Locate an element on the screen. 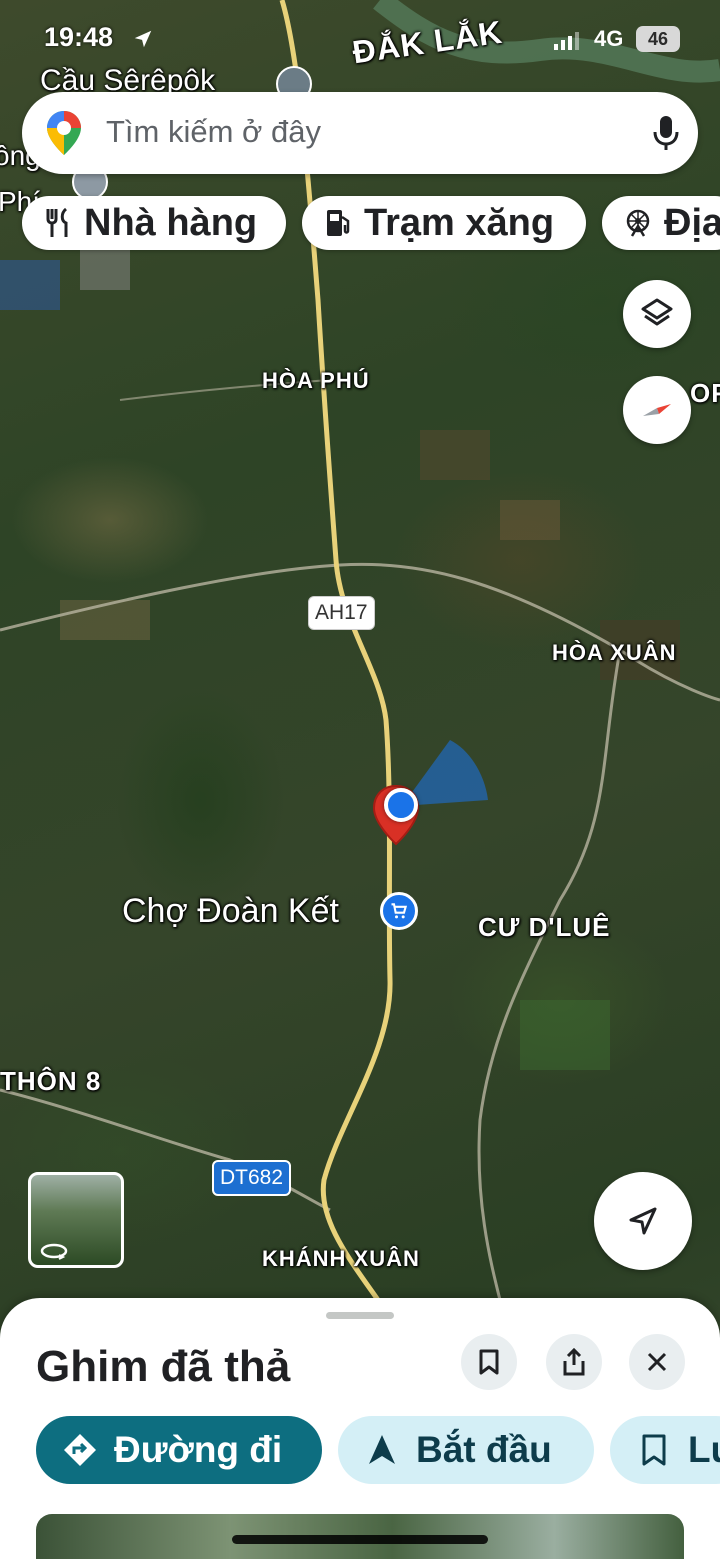  chip-gas-stations: Trạm xăng is located at coordinates (444, 223).